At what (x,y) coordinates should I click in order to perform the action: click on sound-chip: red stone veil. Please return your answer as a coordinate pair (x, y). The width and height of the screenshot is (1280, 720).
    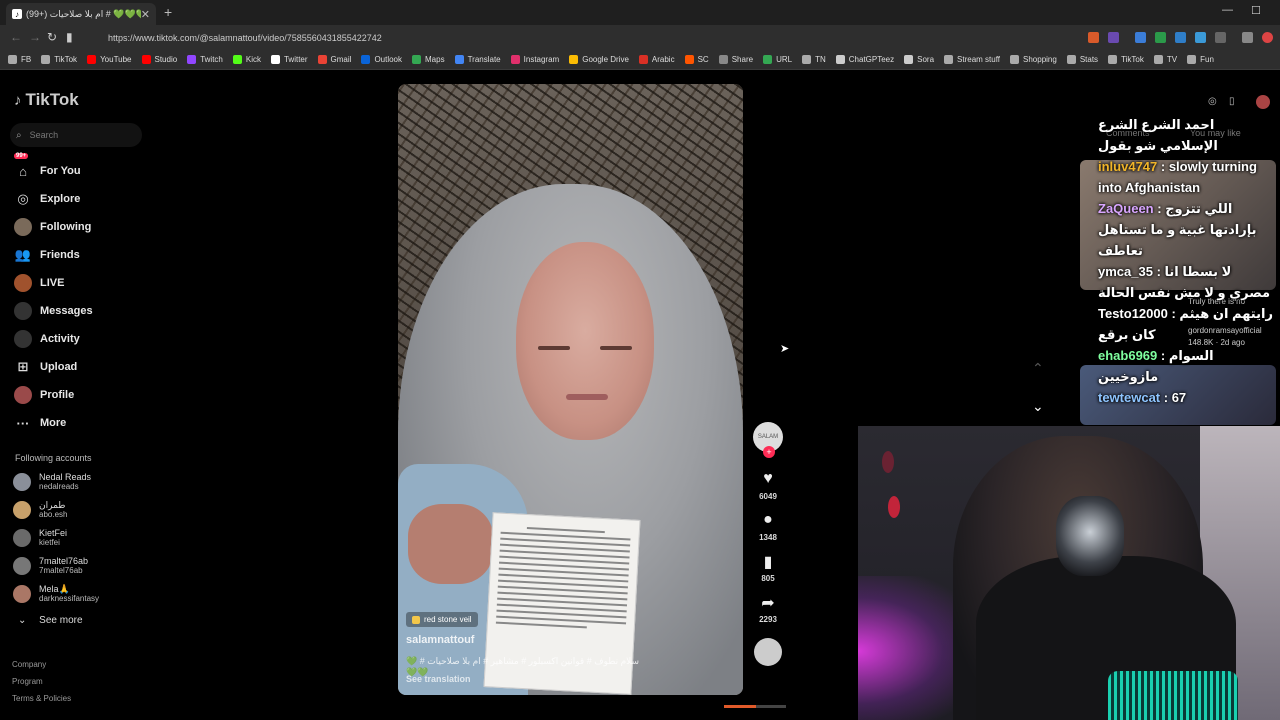
    Looking at the image, I should click on (442, 619).